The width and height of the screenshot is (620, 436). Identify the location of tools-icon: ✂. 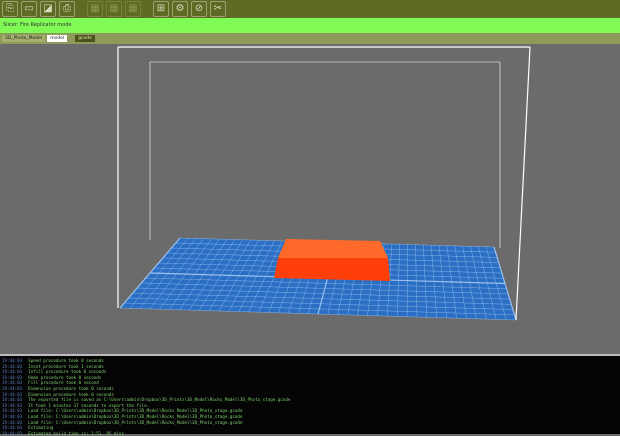
(218, 9).